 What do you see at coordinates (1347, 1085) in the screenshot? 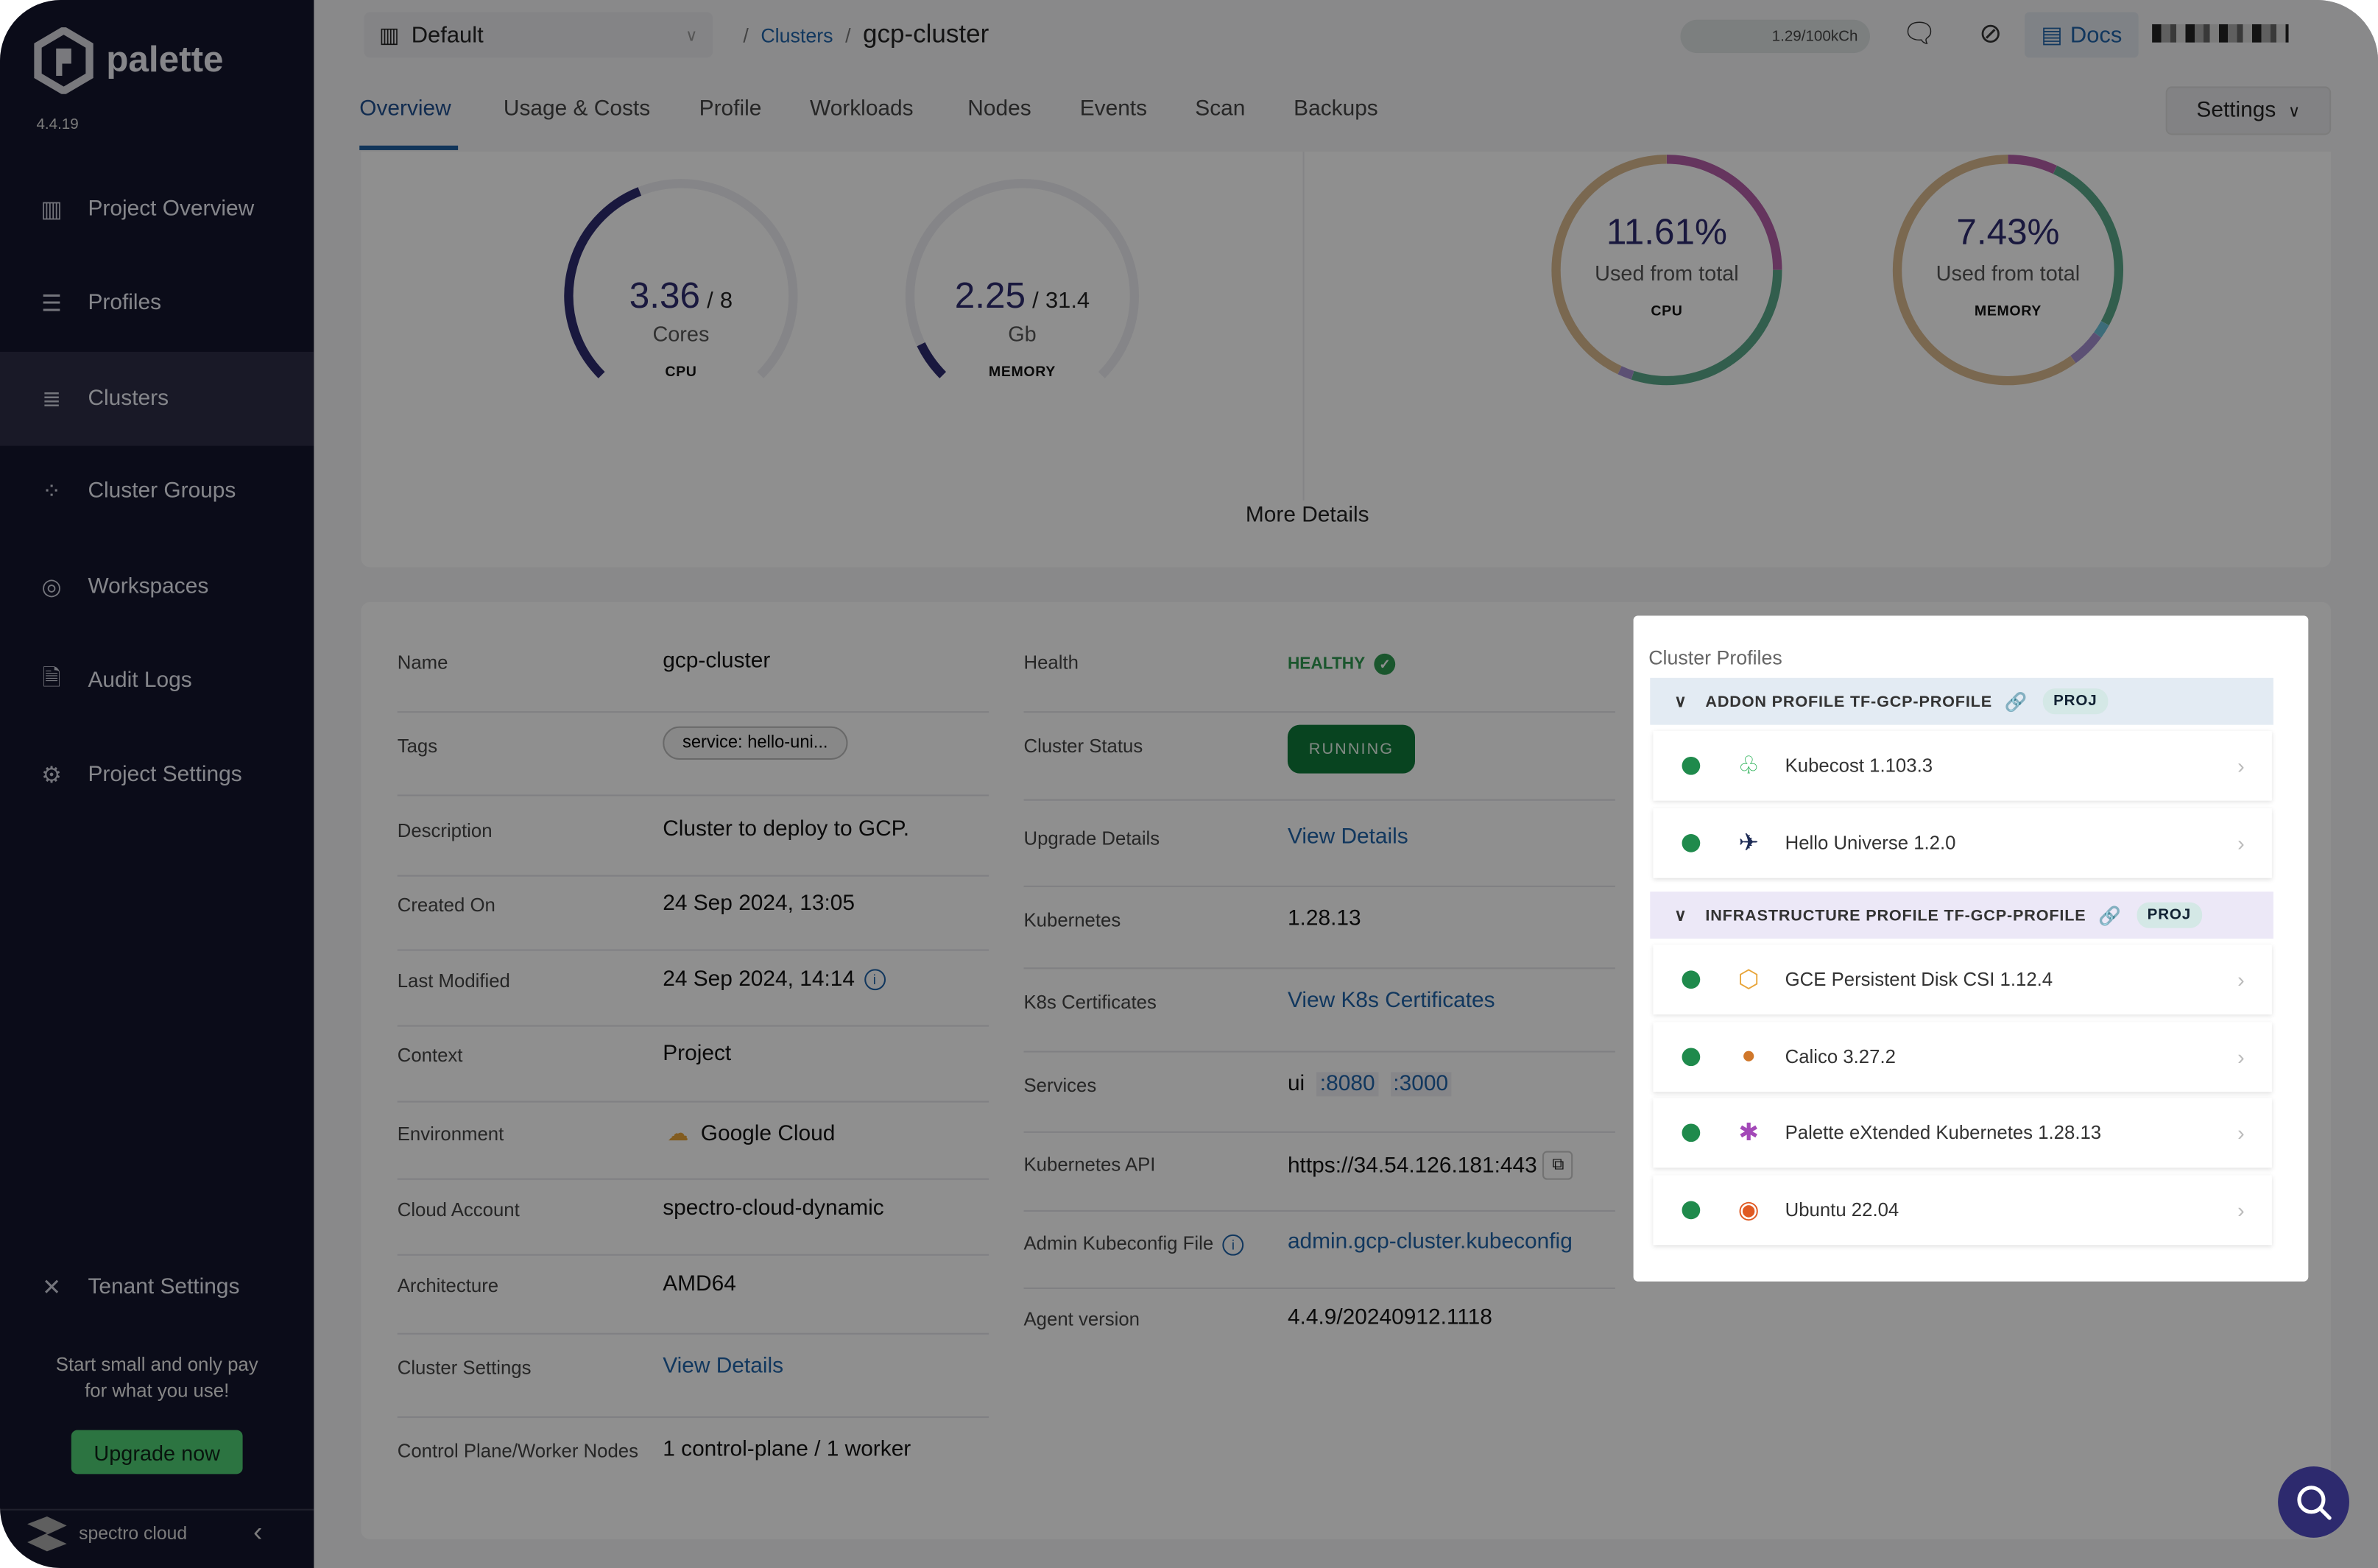
I see `service-port-link: :8080` at bounding box center [1347, 1085].